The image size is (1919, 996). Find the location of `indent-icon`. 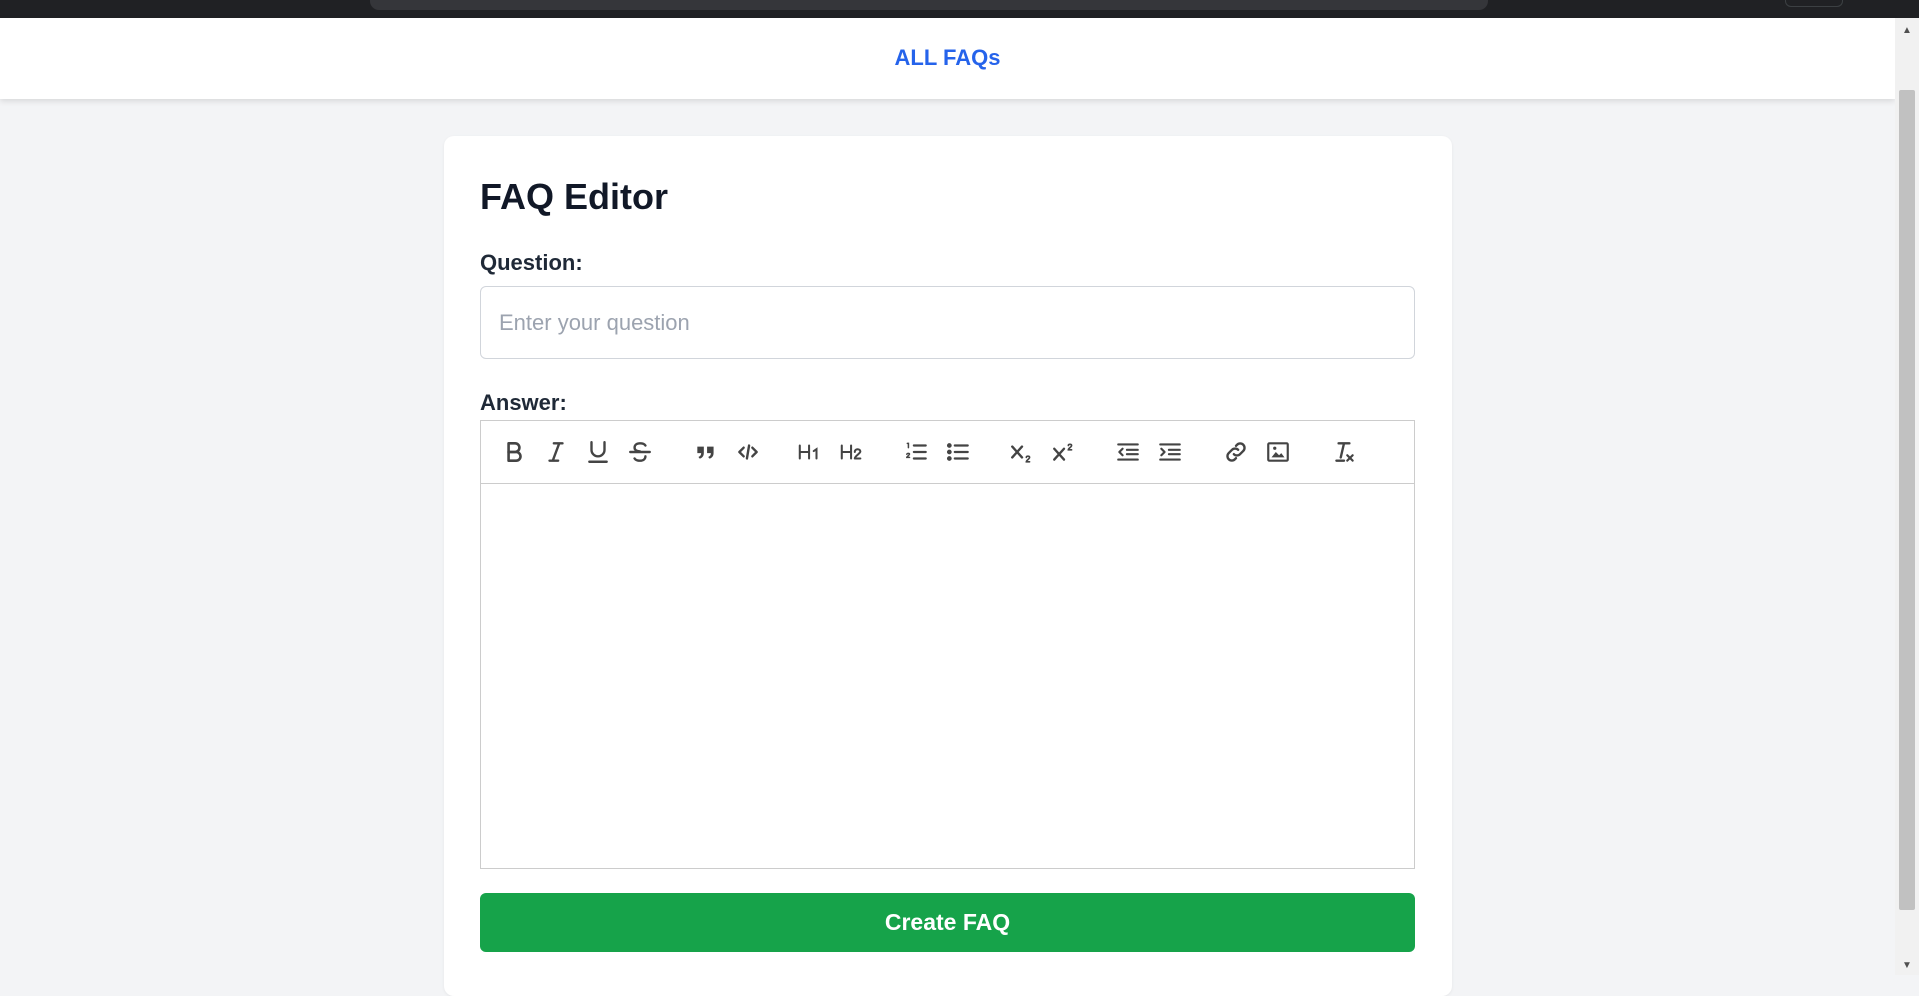

indent-icon is located at coordinates (1170, 452).